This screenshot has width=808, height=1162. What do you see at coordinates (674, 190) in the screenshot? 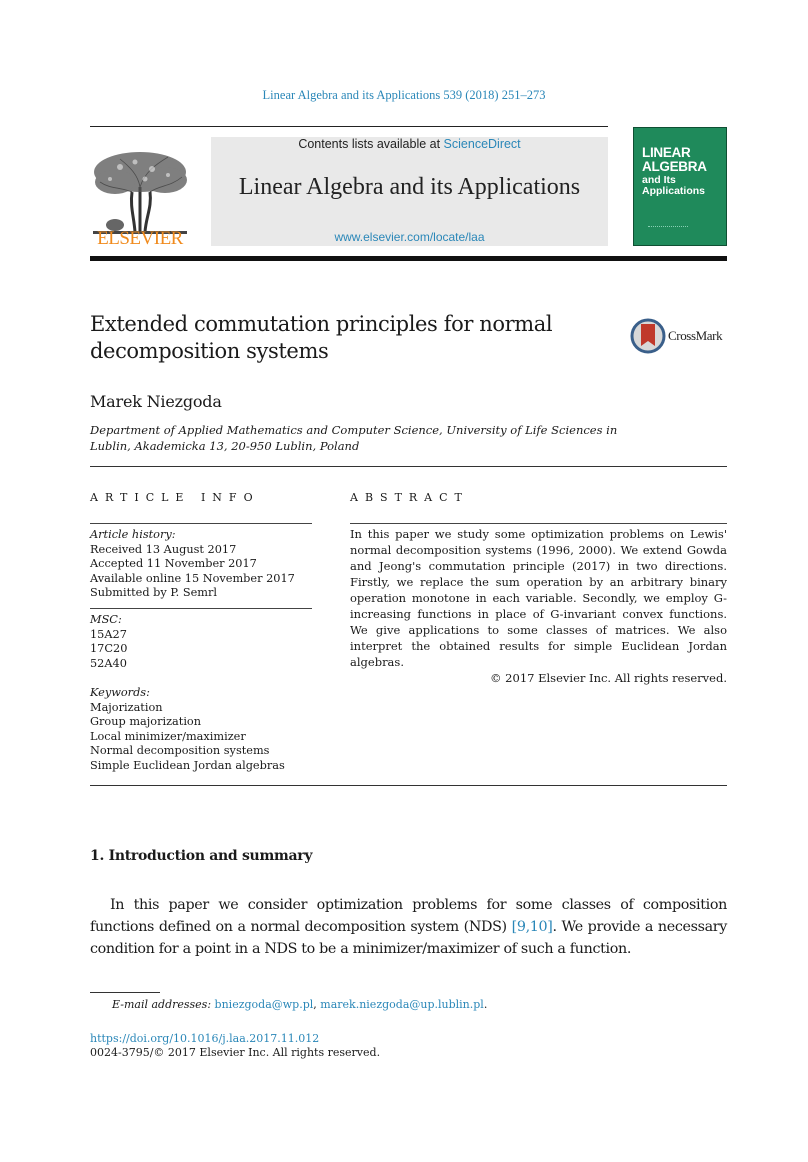
I see `cover-line-4: Applications` at bounding box center [674, 190].